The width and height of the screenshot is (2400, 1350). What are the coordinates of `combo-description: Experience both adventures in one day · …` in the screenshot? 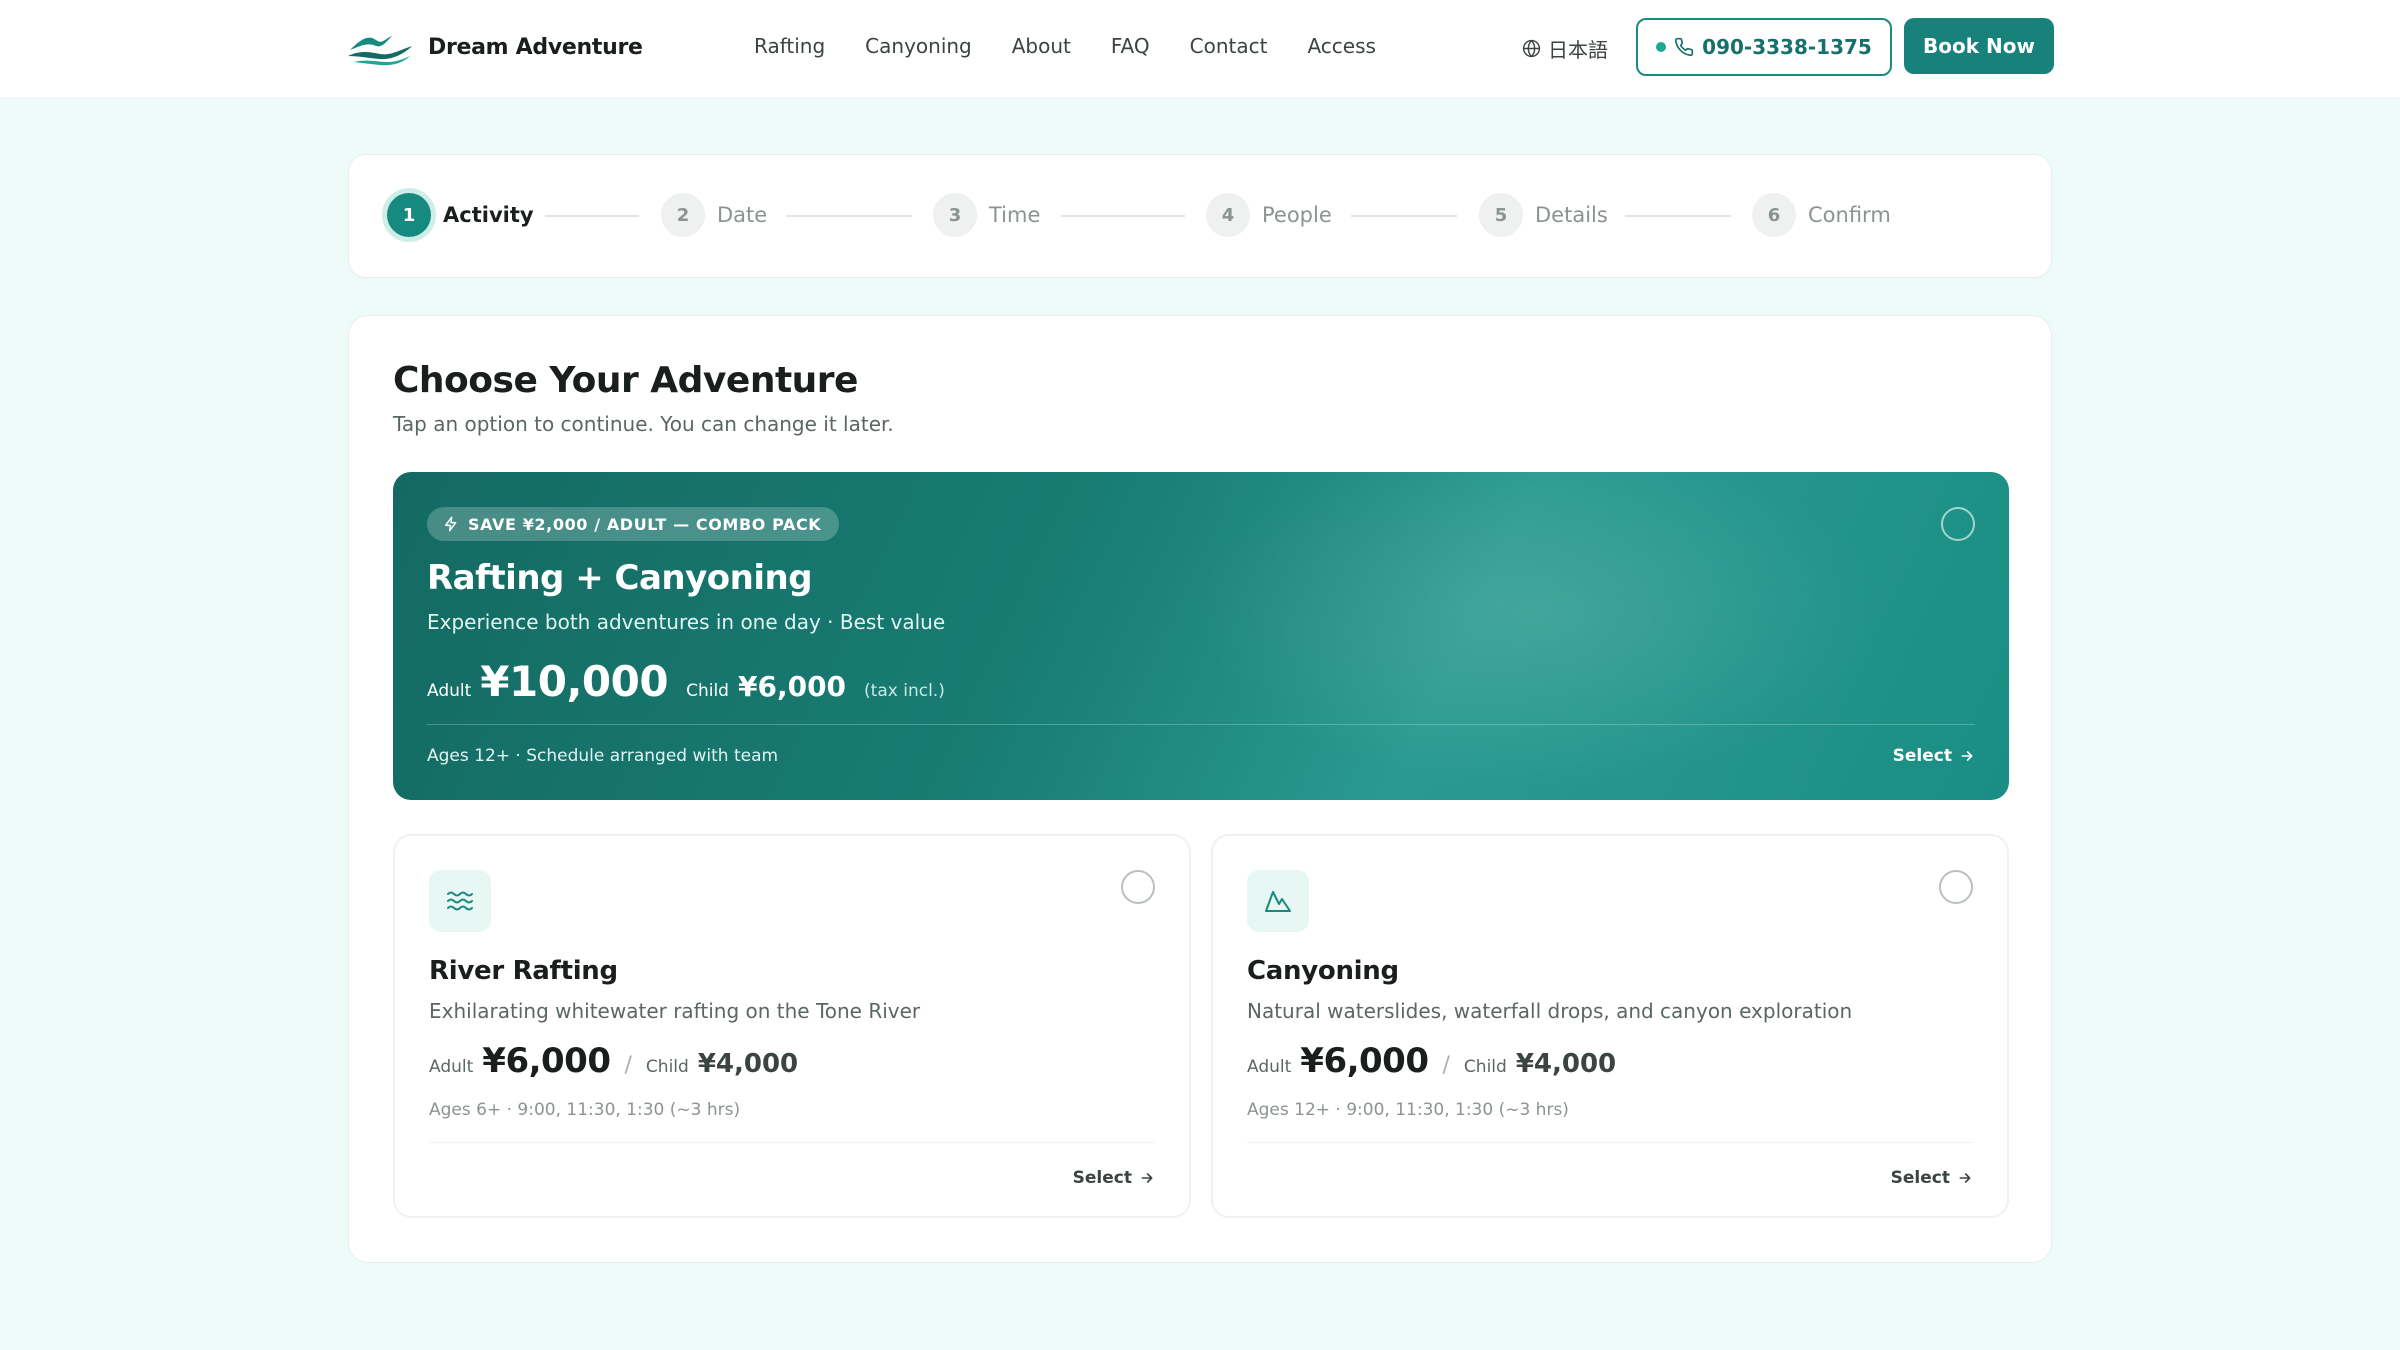 It's located at (686, 622).